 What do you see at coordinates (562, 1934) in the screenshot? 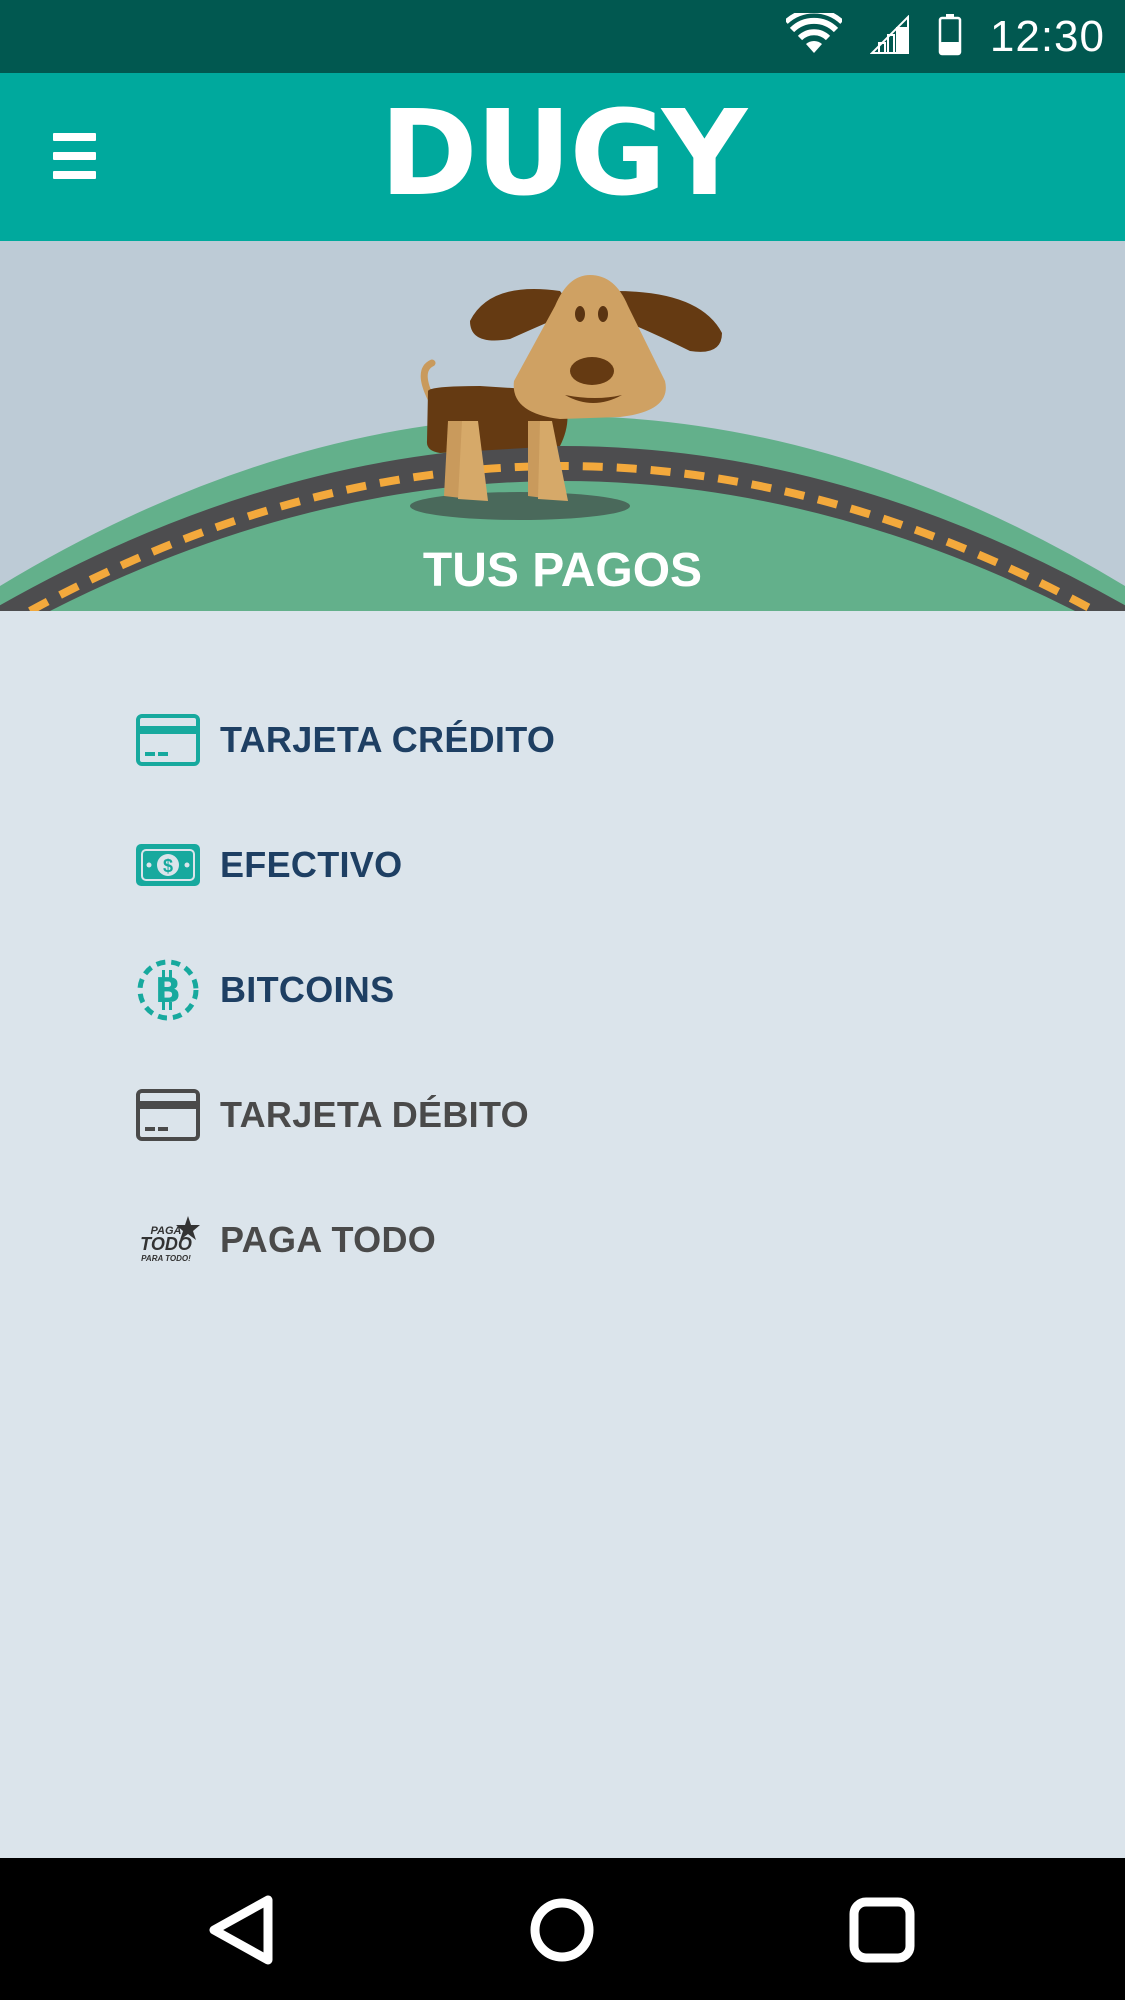
I see `home-icon` at bounding box center [562, 1934].